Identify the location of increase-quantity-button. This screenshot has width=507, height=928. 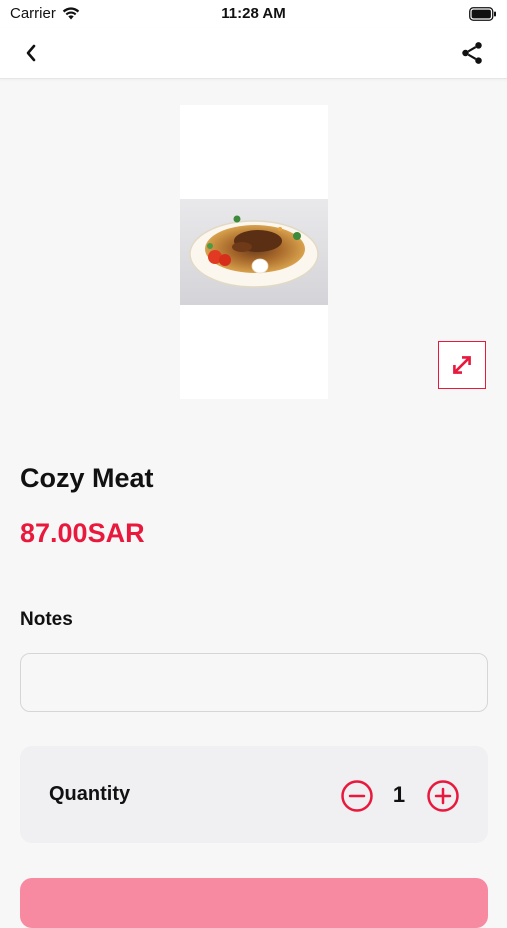
(443, 796).